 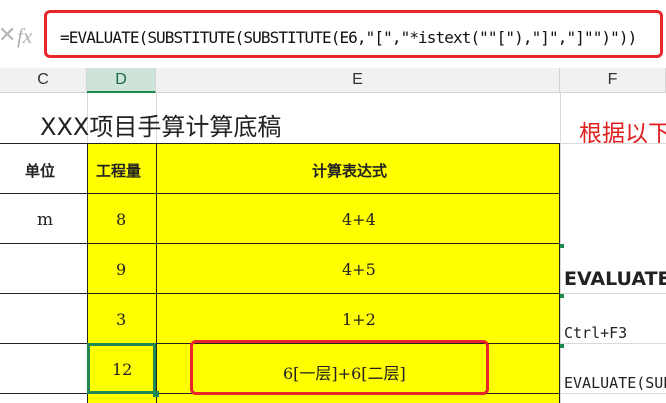 What do you see at coordinates (121, 219) in the screenshot?
I see `cell-quantity: 8` at bounding box center [121, 219].